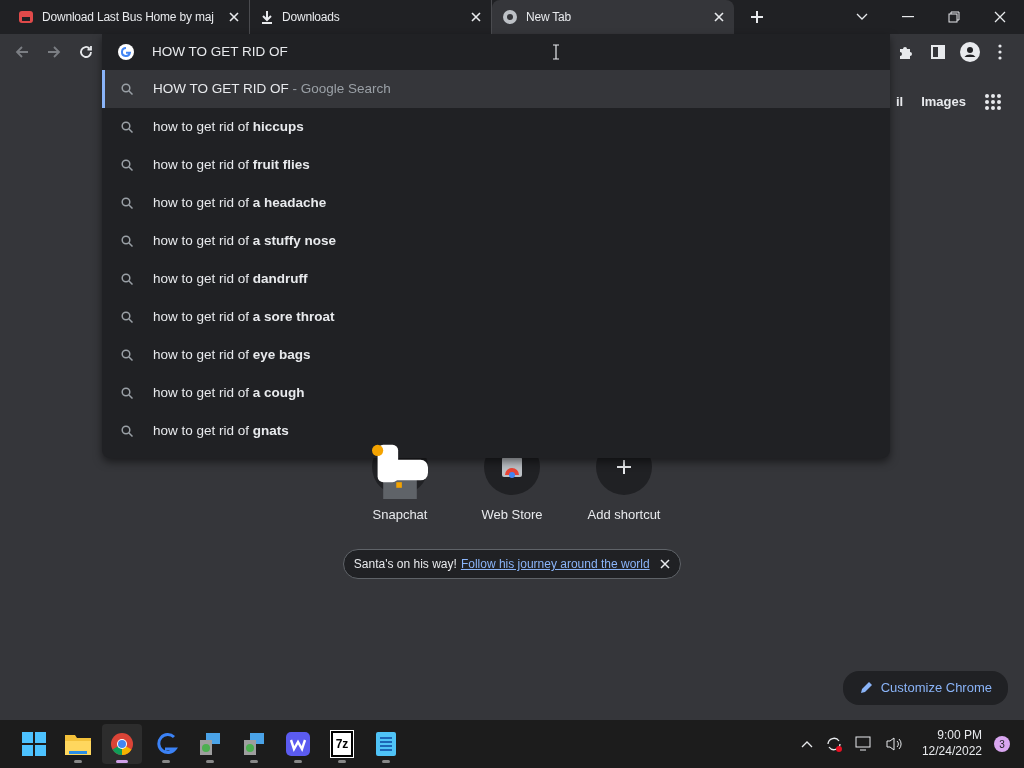  Describe the element at coordinates (78, 744) in the screenshot. I see `folder-icon` at that location.